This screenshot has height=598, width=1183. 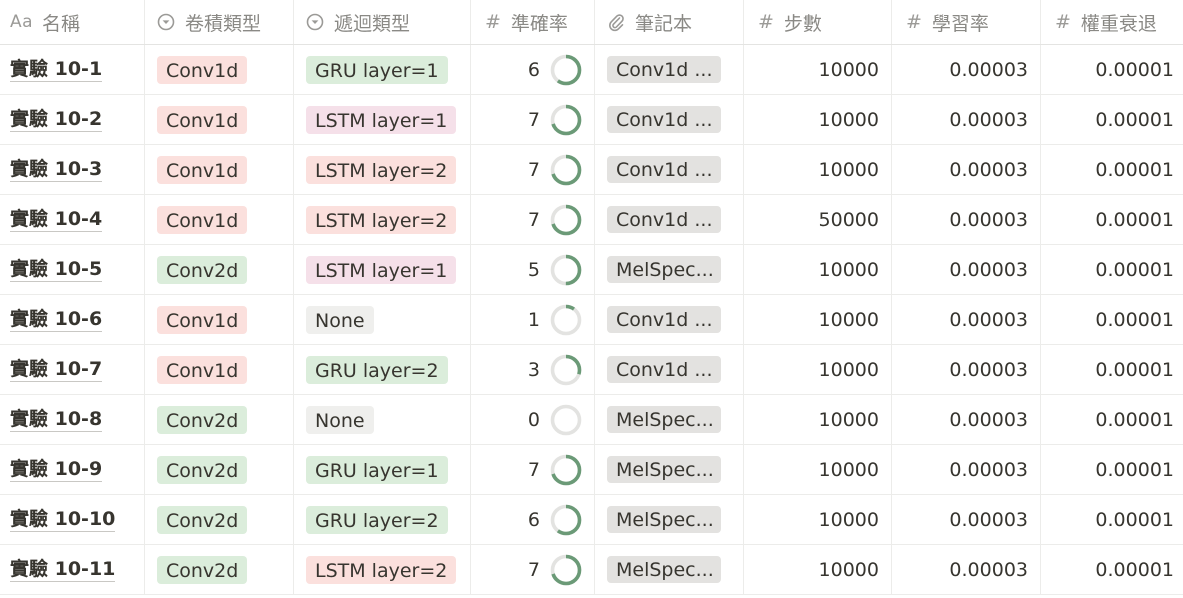 What do you see at coordinates (56, 470) in the screenshot?
I see `row-title: 實驗 10-9` at bounding box center [56, 470].